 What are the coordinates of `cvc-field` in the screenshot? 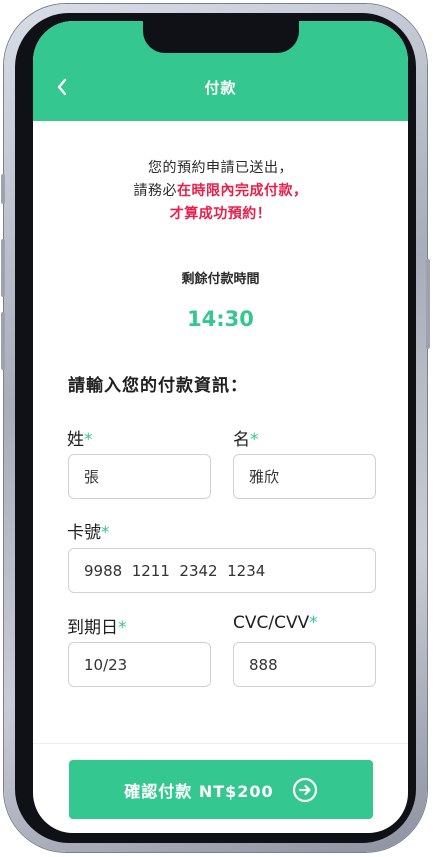 It's located at (304, 664).